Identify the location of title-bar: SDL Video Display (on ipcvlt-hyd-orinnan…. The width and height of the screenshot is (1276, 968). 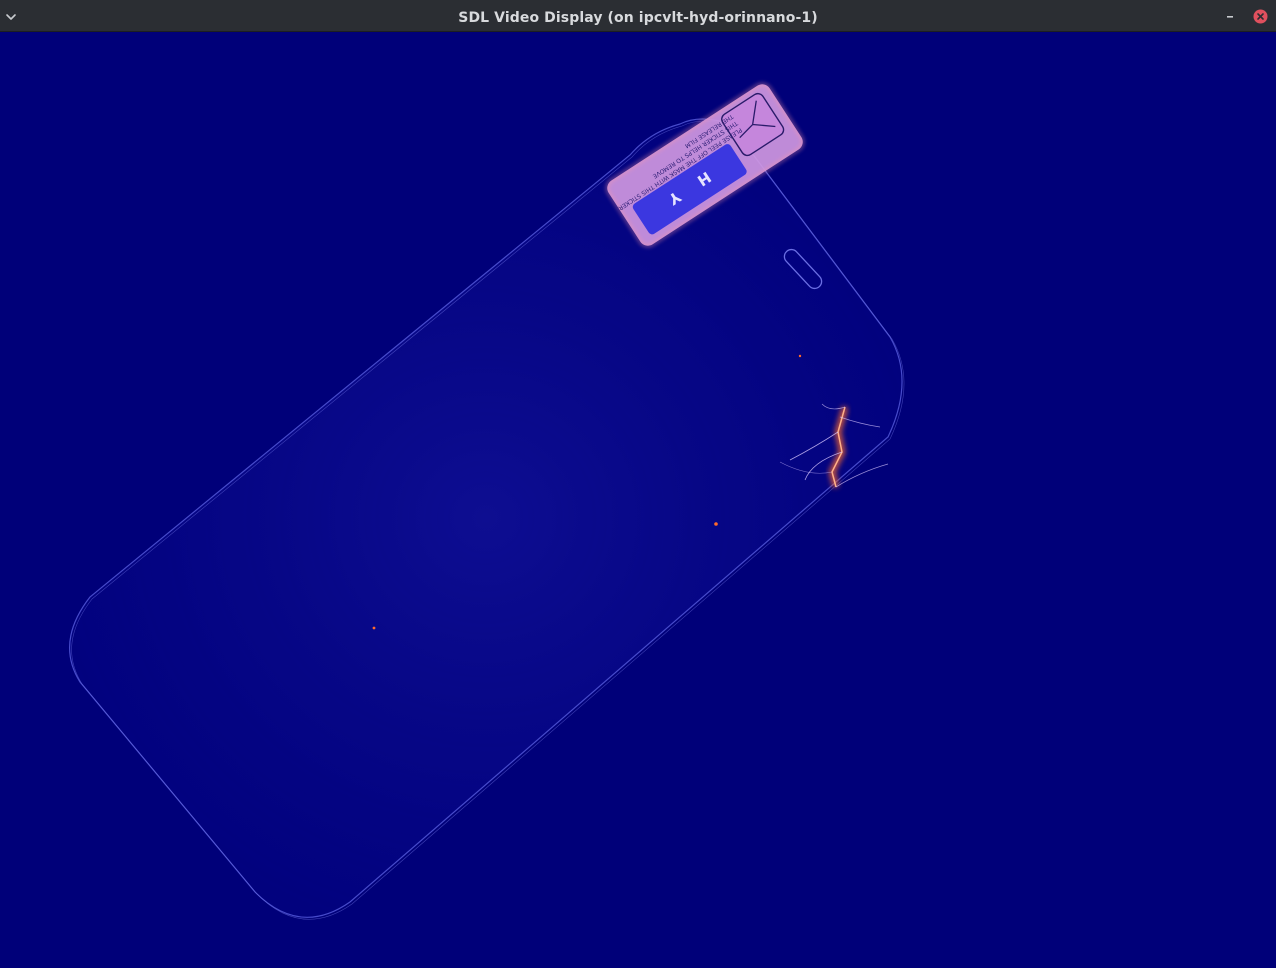
(638, 16).